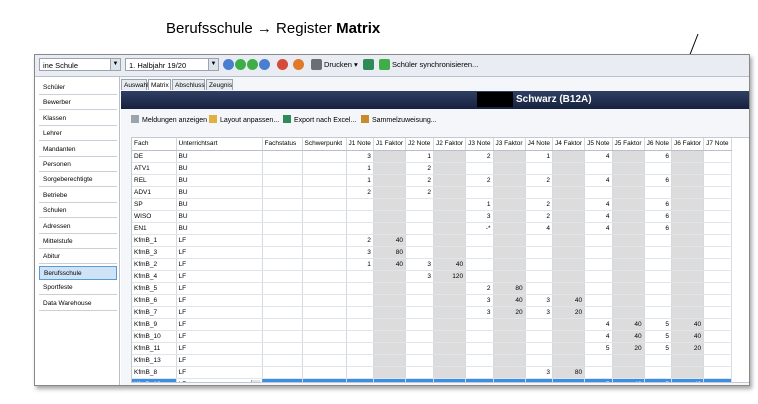  I want to click on sidebar-item-berufsschule: Berufsschule, so click(78, 272).